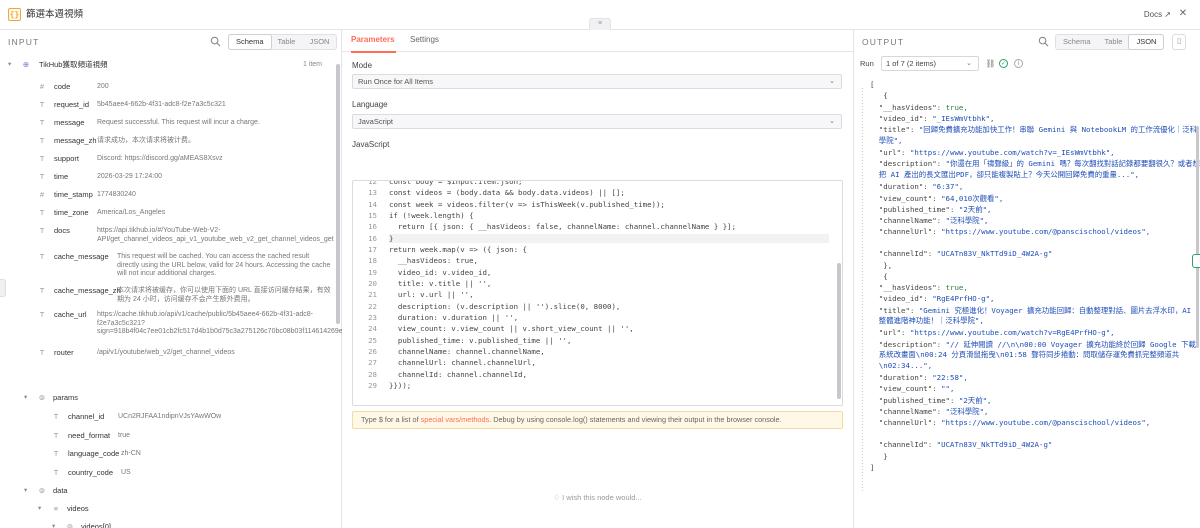  Describe the element at coordinates (70, 315) in the screenshot. I see `field-key: cache_url` at that location.